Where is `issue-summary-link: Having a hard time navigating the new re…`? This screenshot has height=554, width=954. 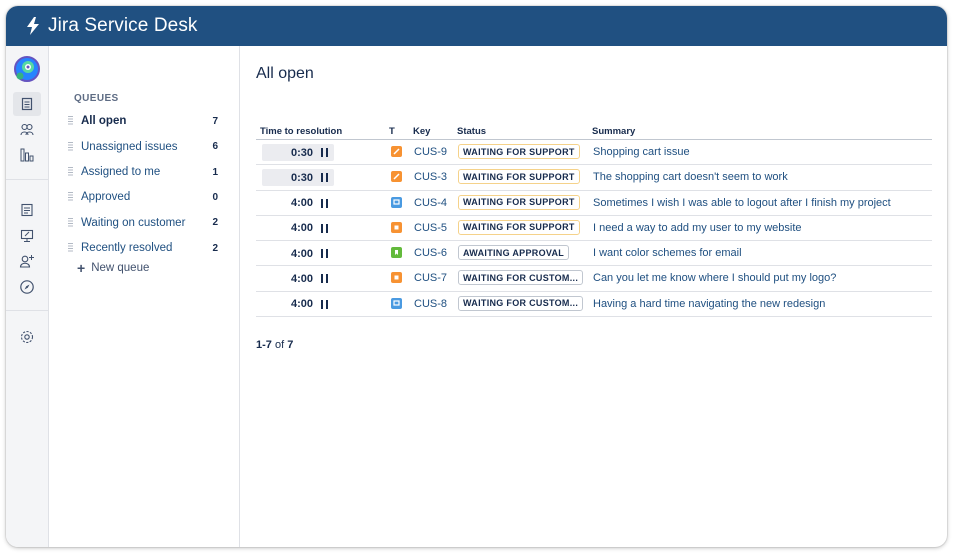
issue-summary-link: Having a hard time navigating the new re… is located at coordinates (709, 304).